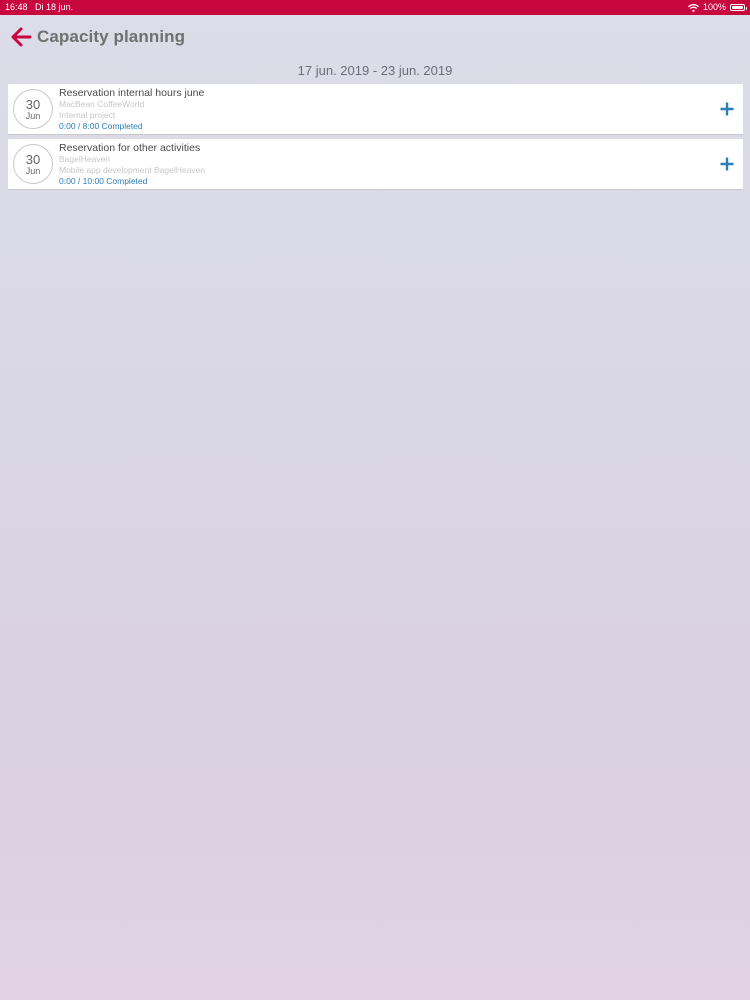 Image resolution: width=750 pixels, height=1000 pixels. Describe the element at coordinates (102, 104) in the screenshot. I see `reservation-client: MacBean CoffeeWorld` at that location.